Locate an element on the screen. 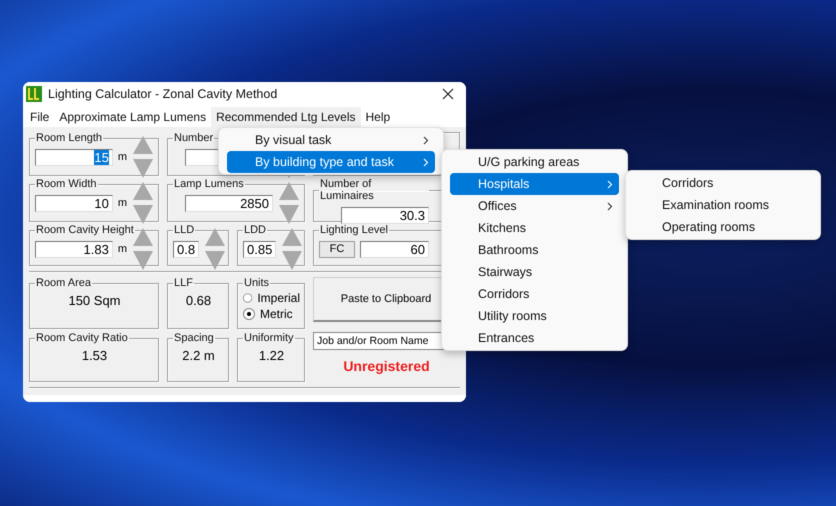  menu-item: Corridors is located at coordinates (723, 183).